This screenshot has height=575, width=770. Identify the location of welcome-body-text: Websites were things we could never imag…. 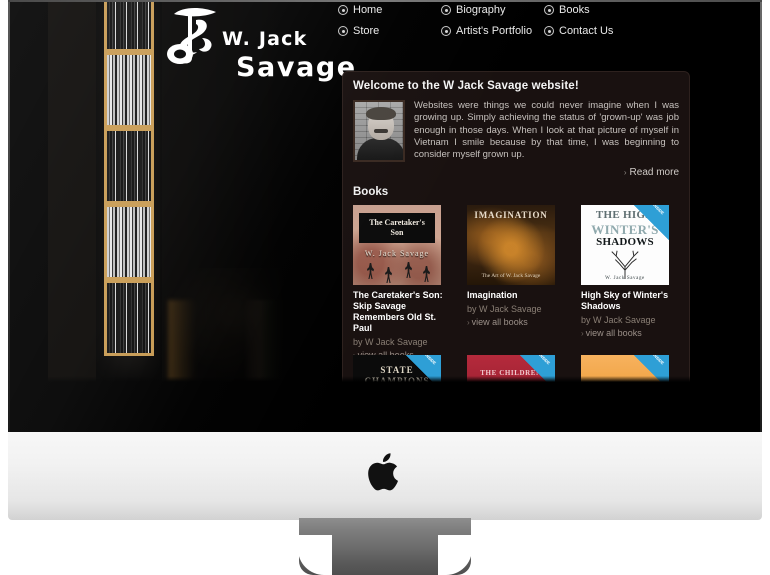
(546, 130).